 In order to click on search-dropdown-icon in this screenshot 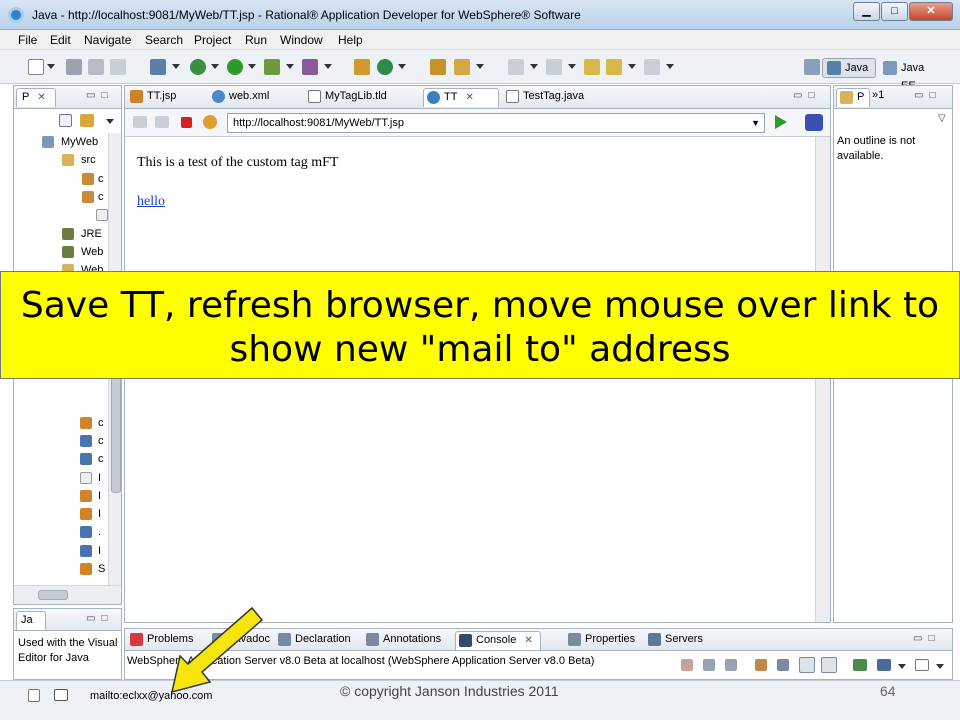, I will do `click(480, 66)`.